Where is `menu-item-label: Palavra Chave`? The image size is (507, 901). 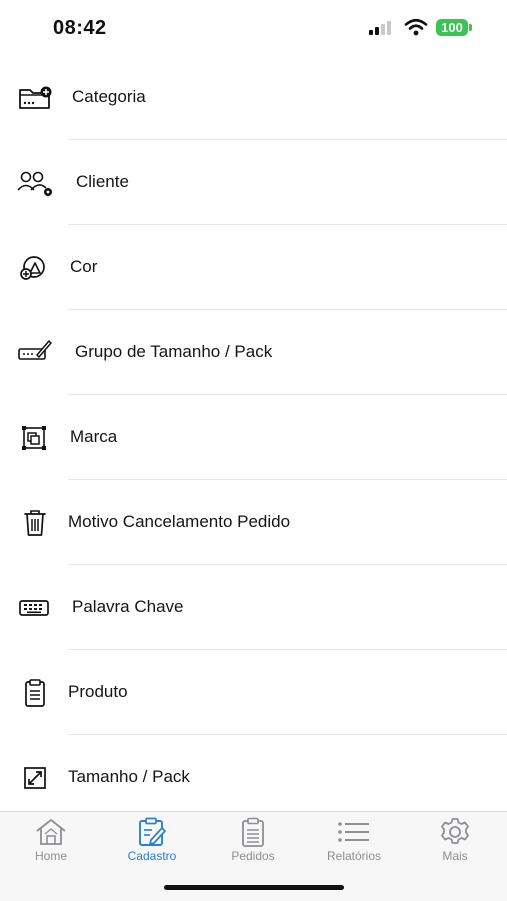
menu-item-label: Palavra Chave is located at coordinates (128, 606).